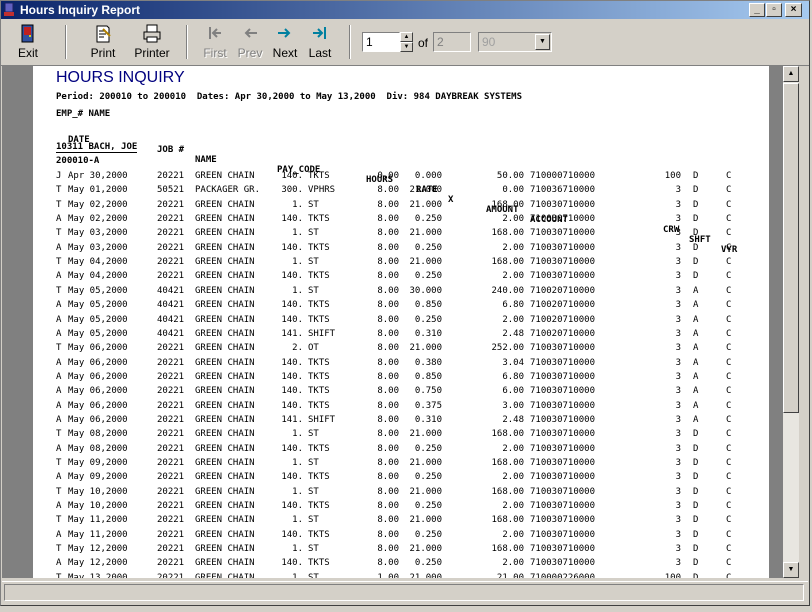 The image size is (812, 612). What do you see at coordinates (563, 333) in the screenshot?
I see `row-account: 710020710000` at bounding box center [563, 333].